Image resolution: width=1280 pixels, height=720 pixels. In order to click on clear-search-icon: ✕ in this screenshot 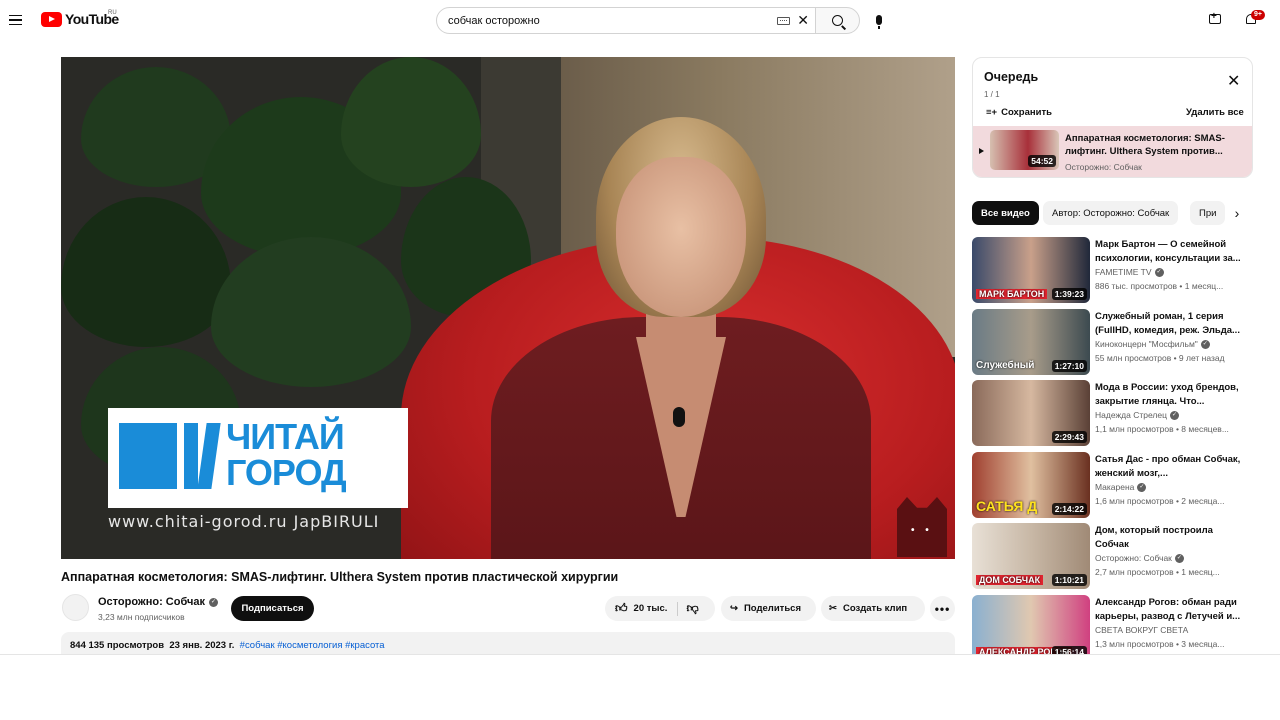, I will do `click(803, 20)`.